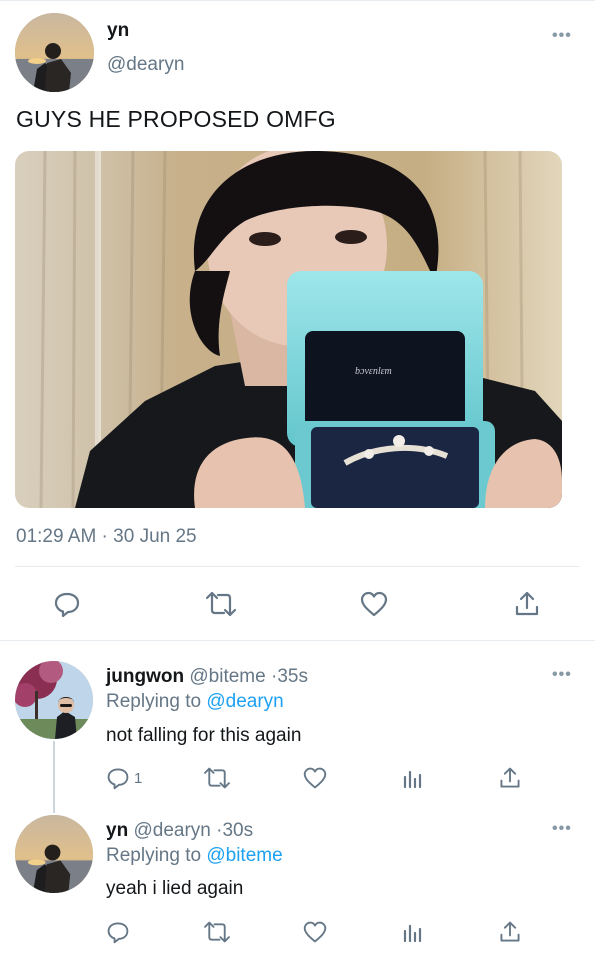 The height and width of the screenshot is (960, 595). What do you see at coordinates (54, 777) in the screenshot?
I see `thread-line` at bounding box center [54, 777].